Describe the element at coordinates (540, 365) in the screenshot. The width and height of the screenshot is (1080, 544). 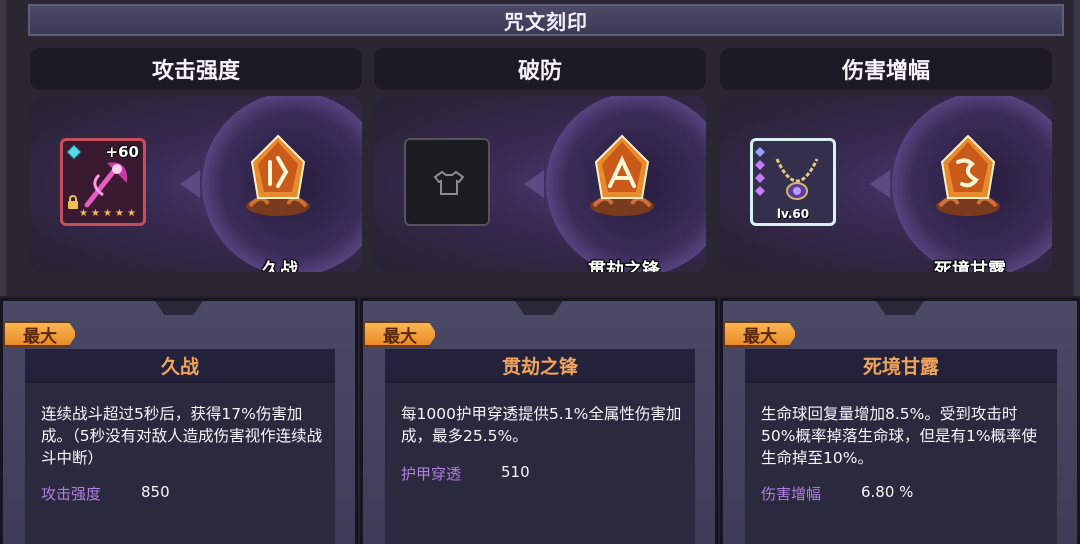
I see `card-title: 贯劫之锋` at that location.